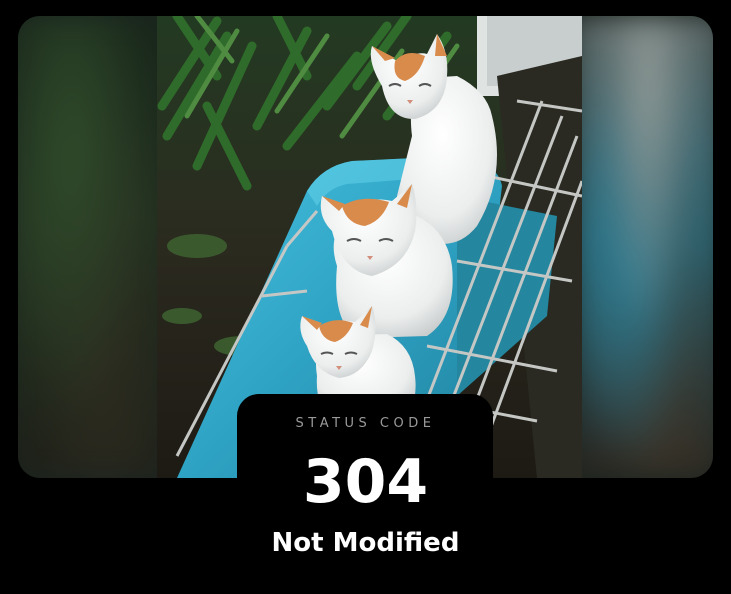 This screenshot has height=594, width=731. Describe the element at coordinates (365, 543) in the screenshot. I see `status-message: Not Modified` at that location.